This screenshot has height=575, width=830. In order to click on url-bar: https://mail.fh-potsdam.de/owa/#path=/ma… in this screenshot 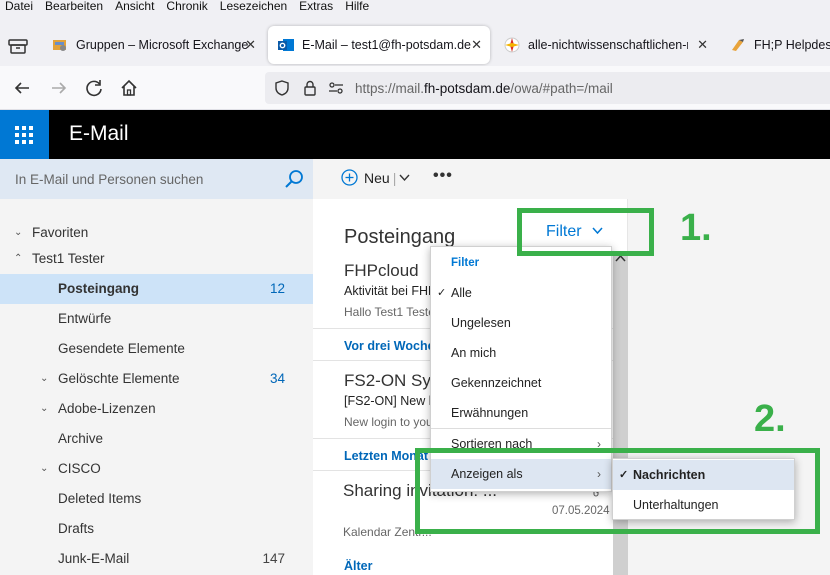, I will do `click(547, 88)`.